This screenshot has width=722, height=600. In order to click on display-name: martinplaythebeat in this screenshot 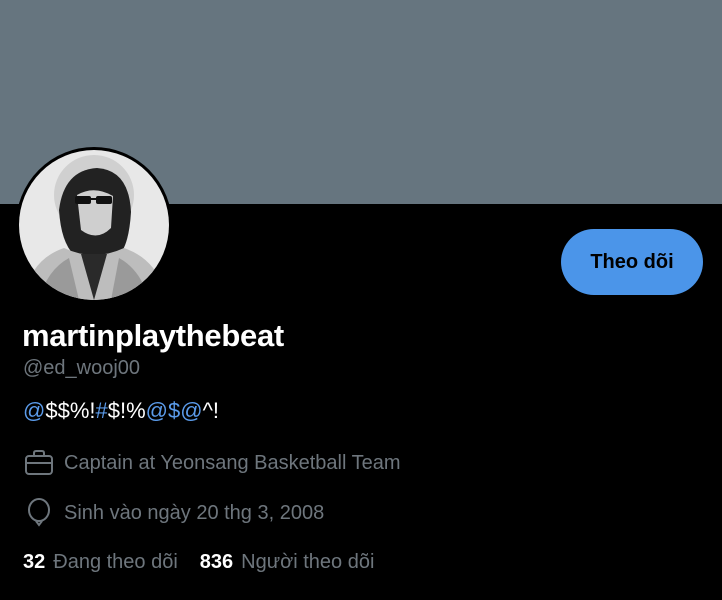, I will do `click(153, 335)`.